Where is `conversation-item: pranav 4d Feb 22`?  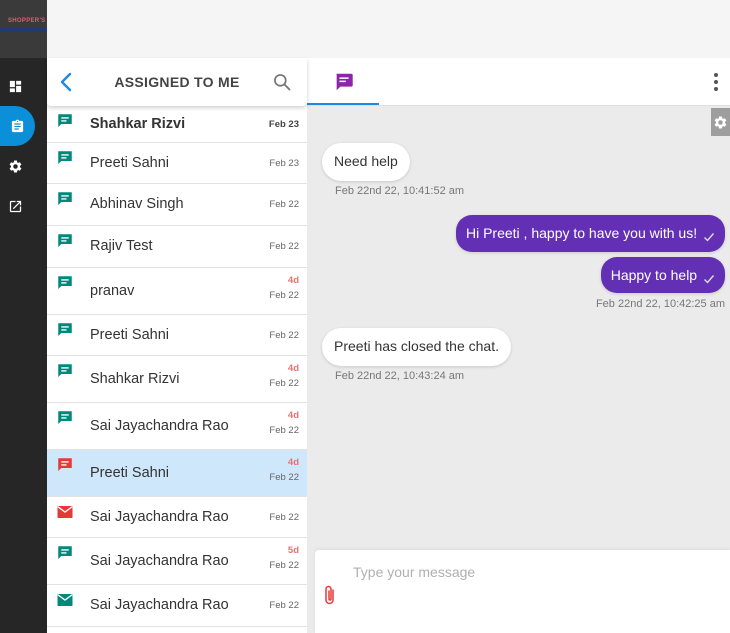 conversation-item: pranav 4d Feb 22 is located at coordinates (177, 291).